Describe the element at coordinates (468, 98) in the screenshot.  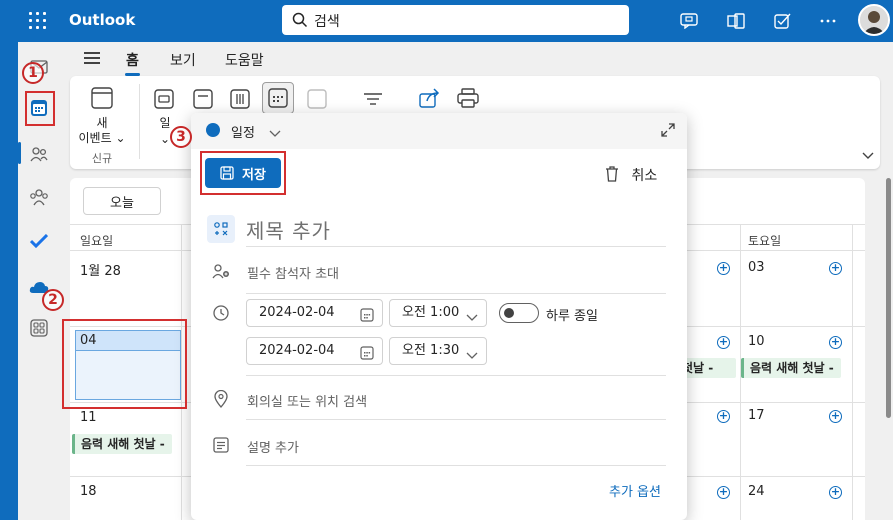
I see `print-icon` at that location.